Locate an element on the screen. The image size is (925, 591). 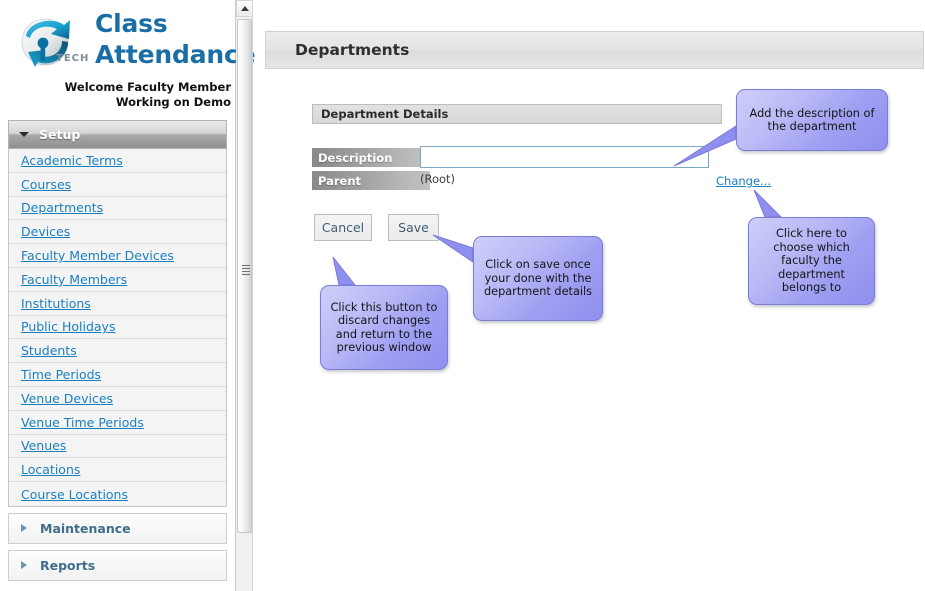
sidebar-item-label: Time Periods is located at coordinates (61, 374).